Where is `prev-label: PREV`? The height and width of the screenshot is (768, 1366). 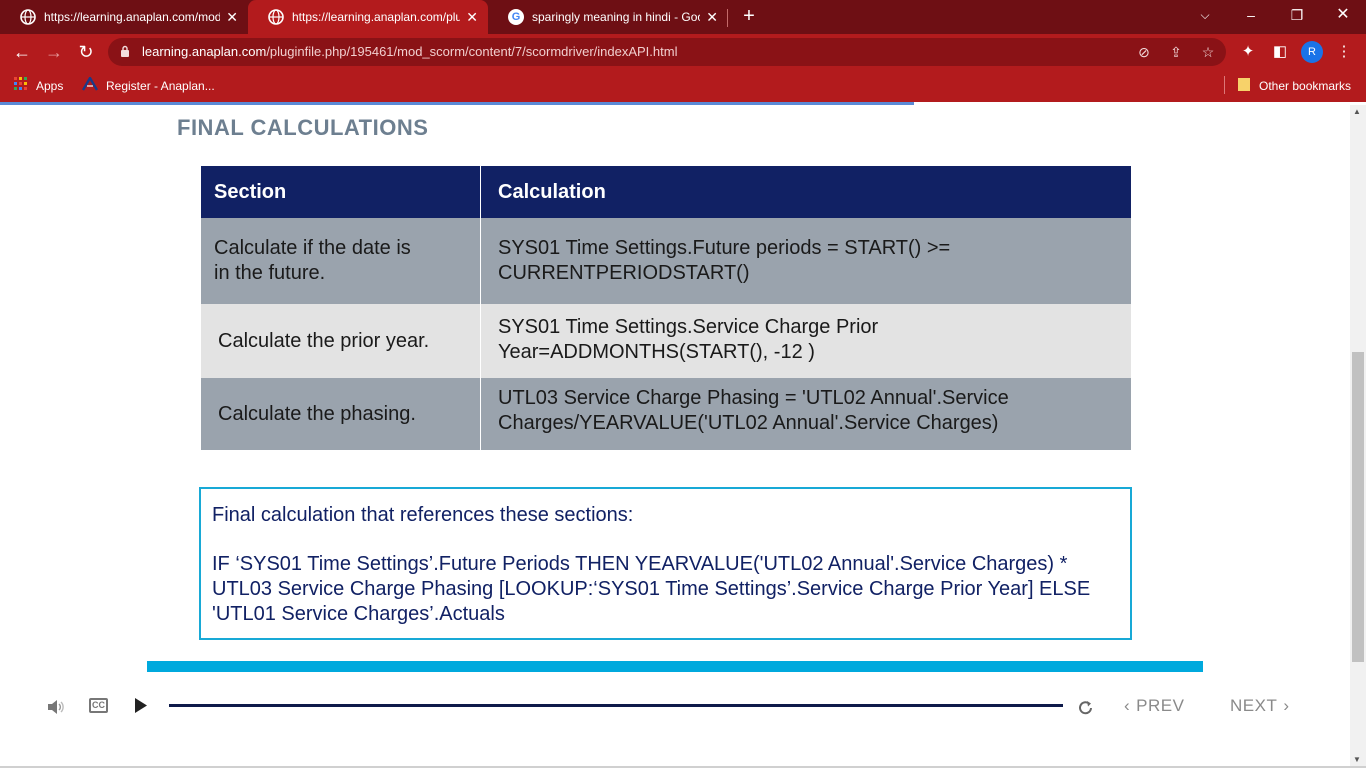
prev-label: PREV is located at coordinates (1160, 705).